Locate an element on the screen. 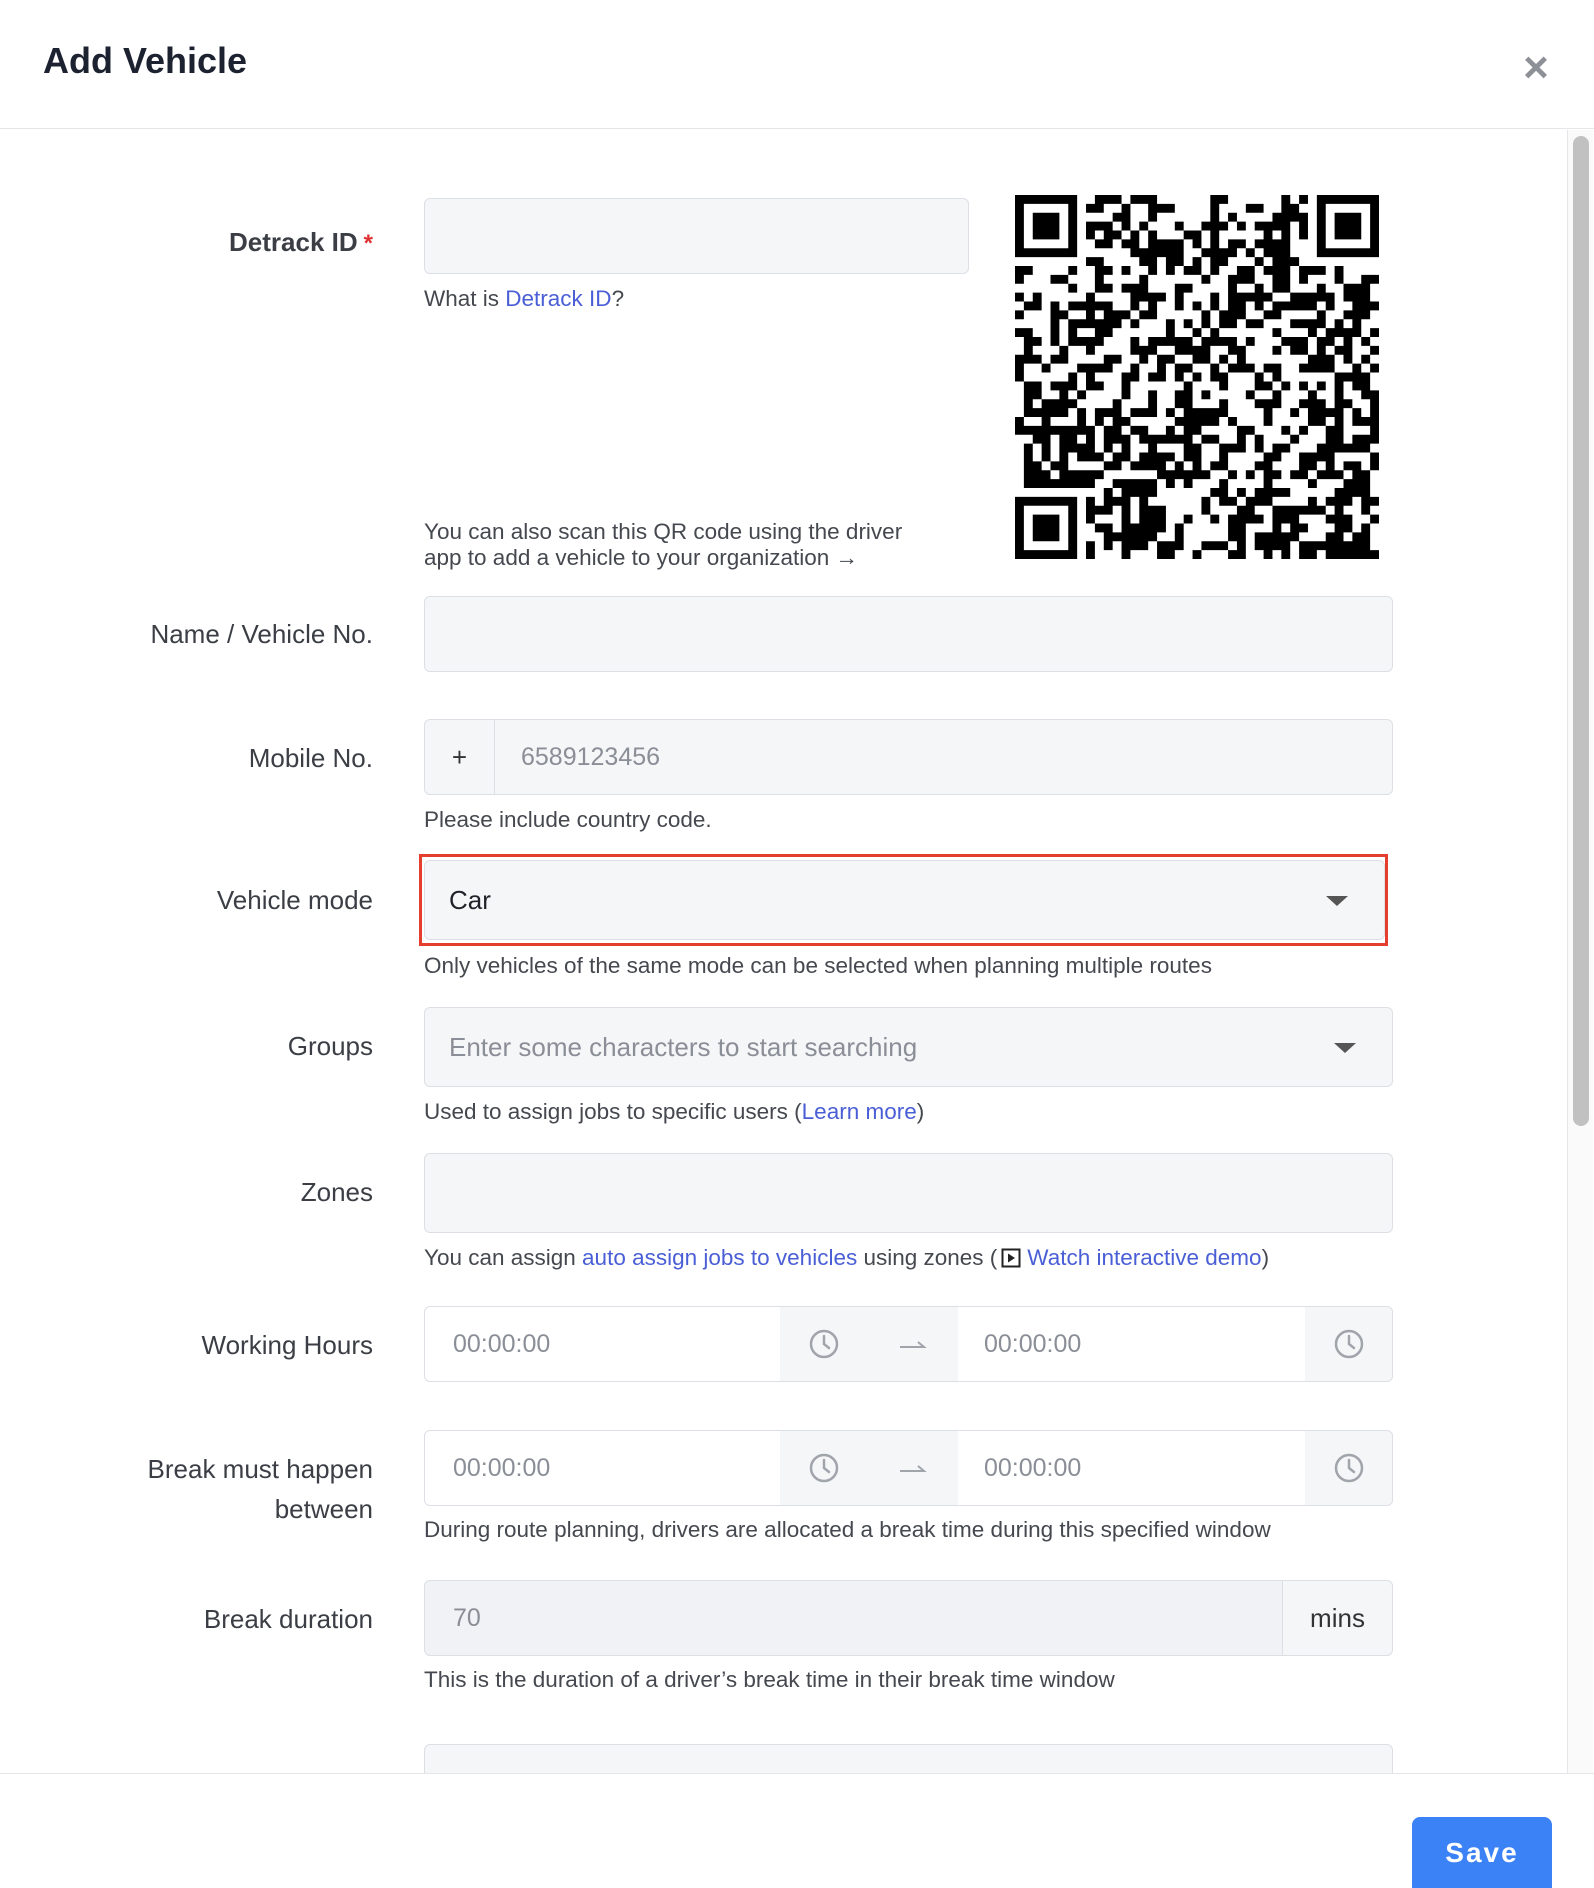 The image size is (1594, 1888). name-input is located at coordinates (908, 634).